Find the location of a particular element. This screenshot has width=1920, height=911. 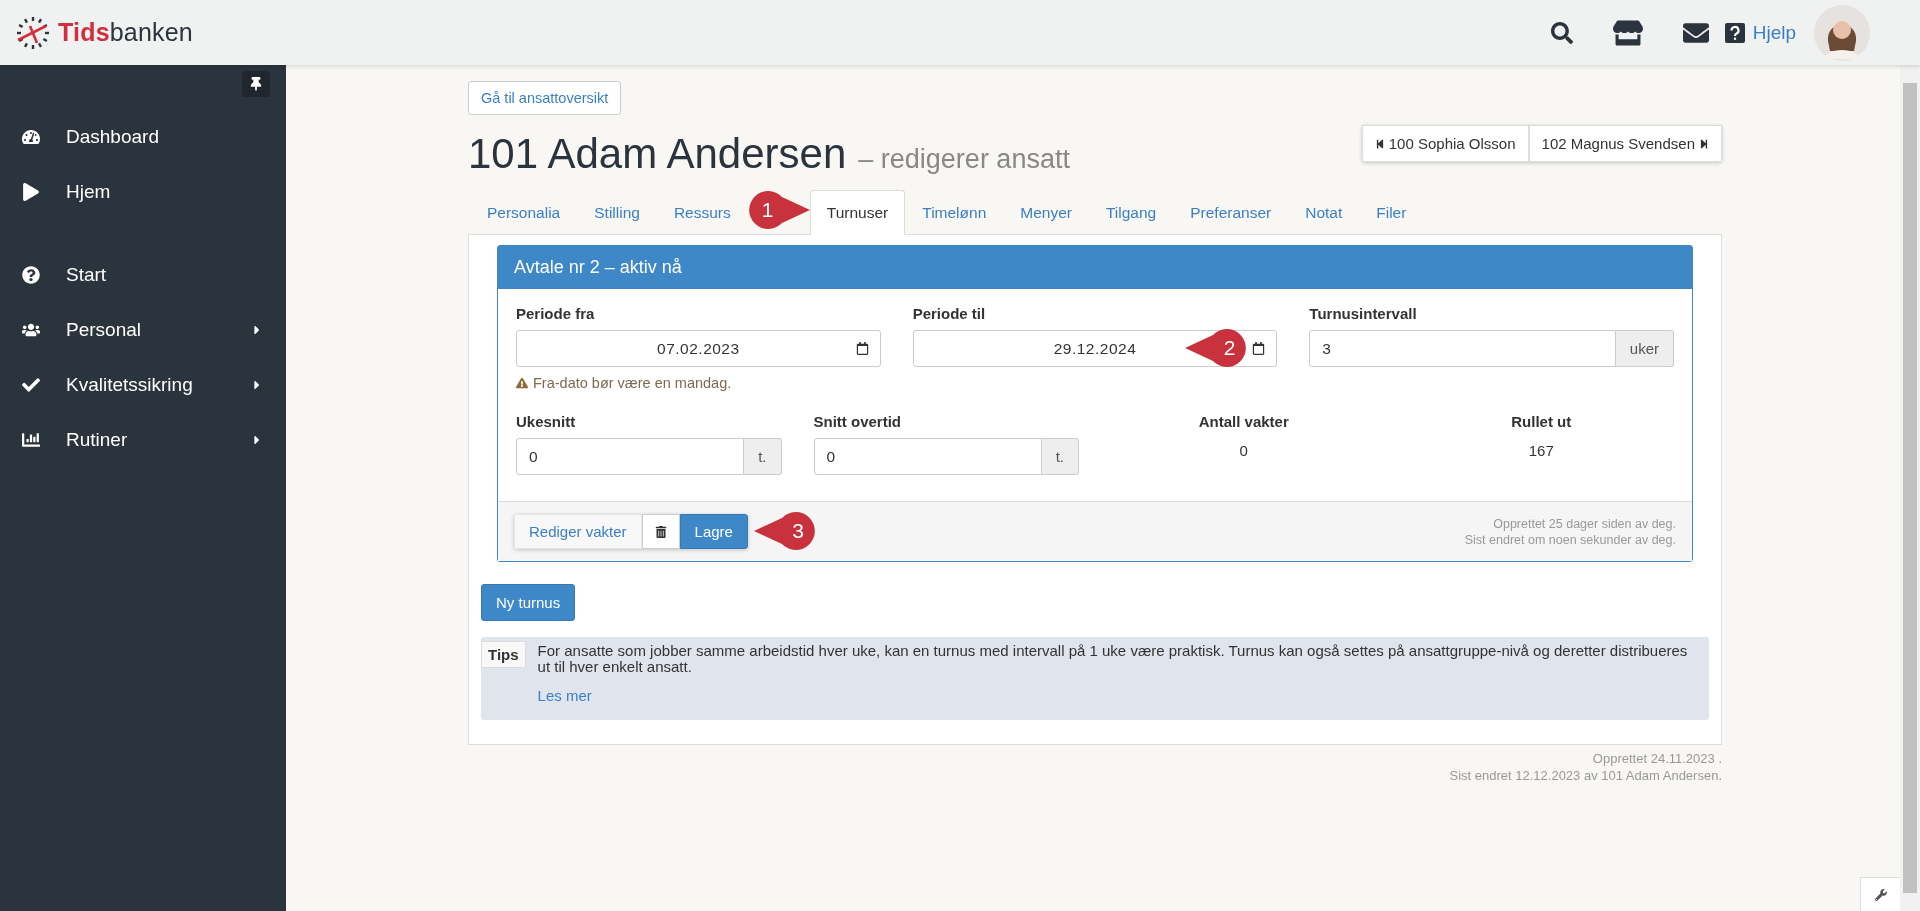

tab: Notat is located at coordinates (1324, 212).